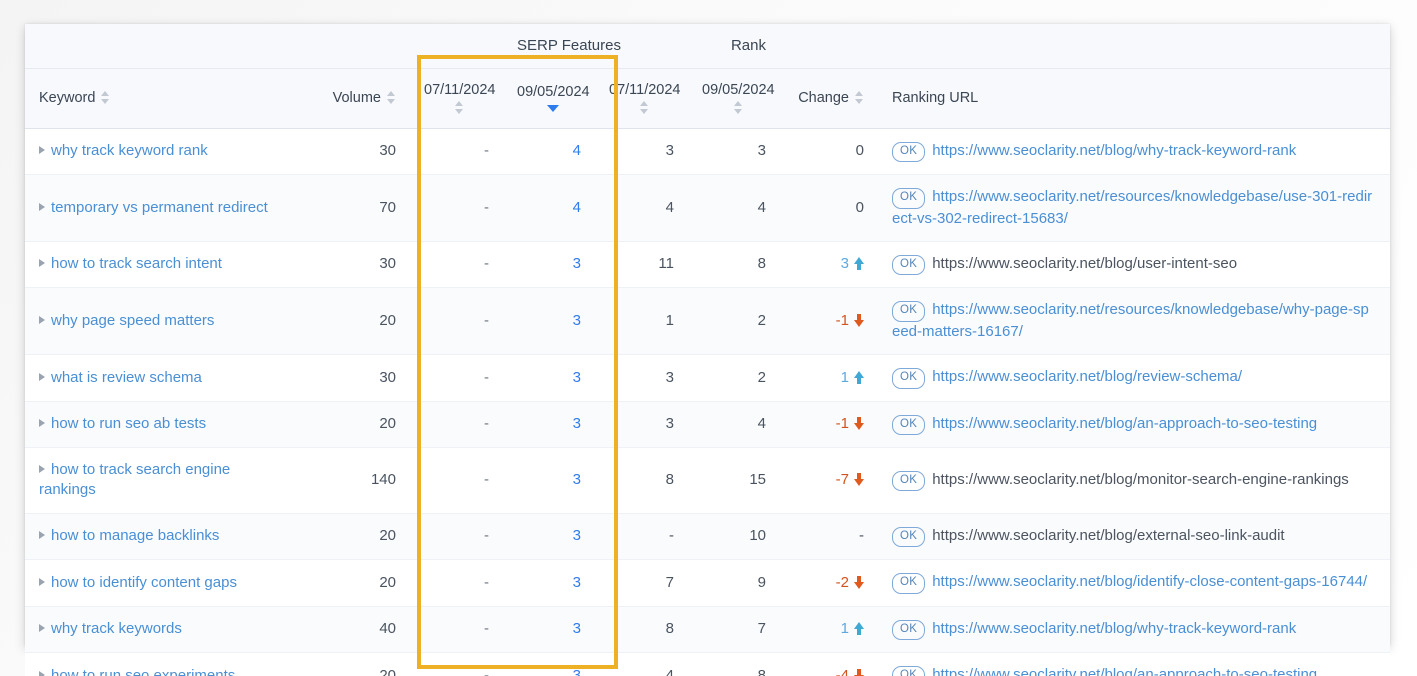 The width and height of the screenshot is (1417, 676). What do you see at coordinates (734, 629) in the screenshot?
I see `cell-rank-date-2: 7` at bounding box center [734, 629].